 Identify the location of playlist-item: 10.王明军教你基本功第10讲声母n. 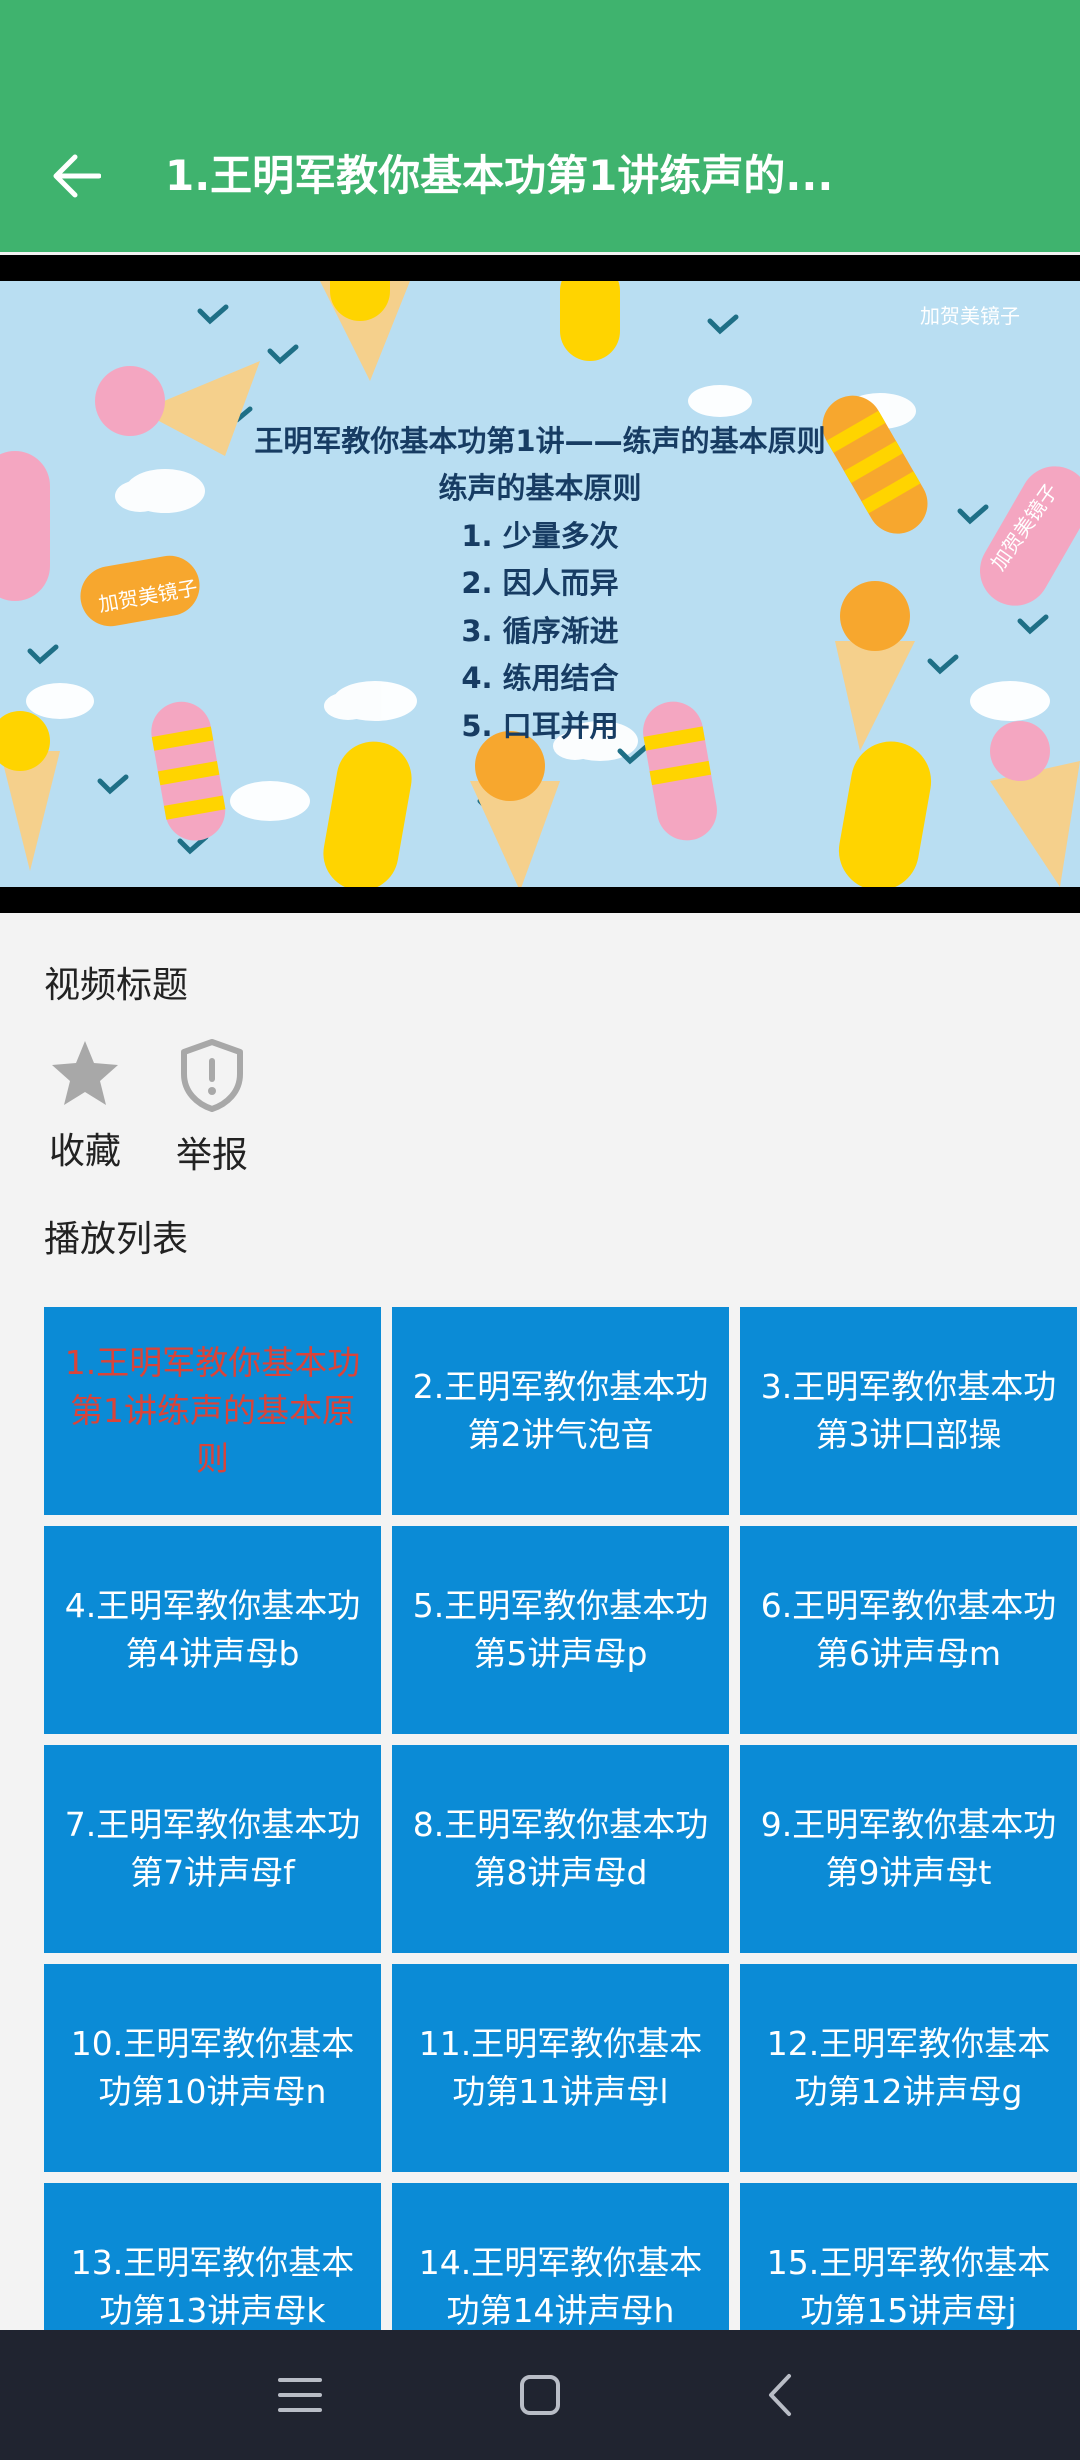
(212, 2068).